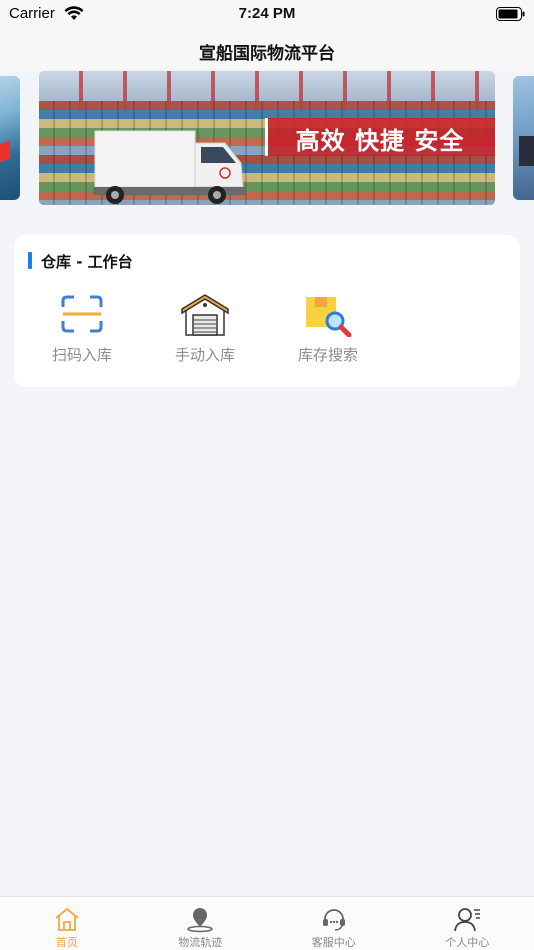  I want to click on headset-icon, so click(333, 920).